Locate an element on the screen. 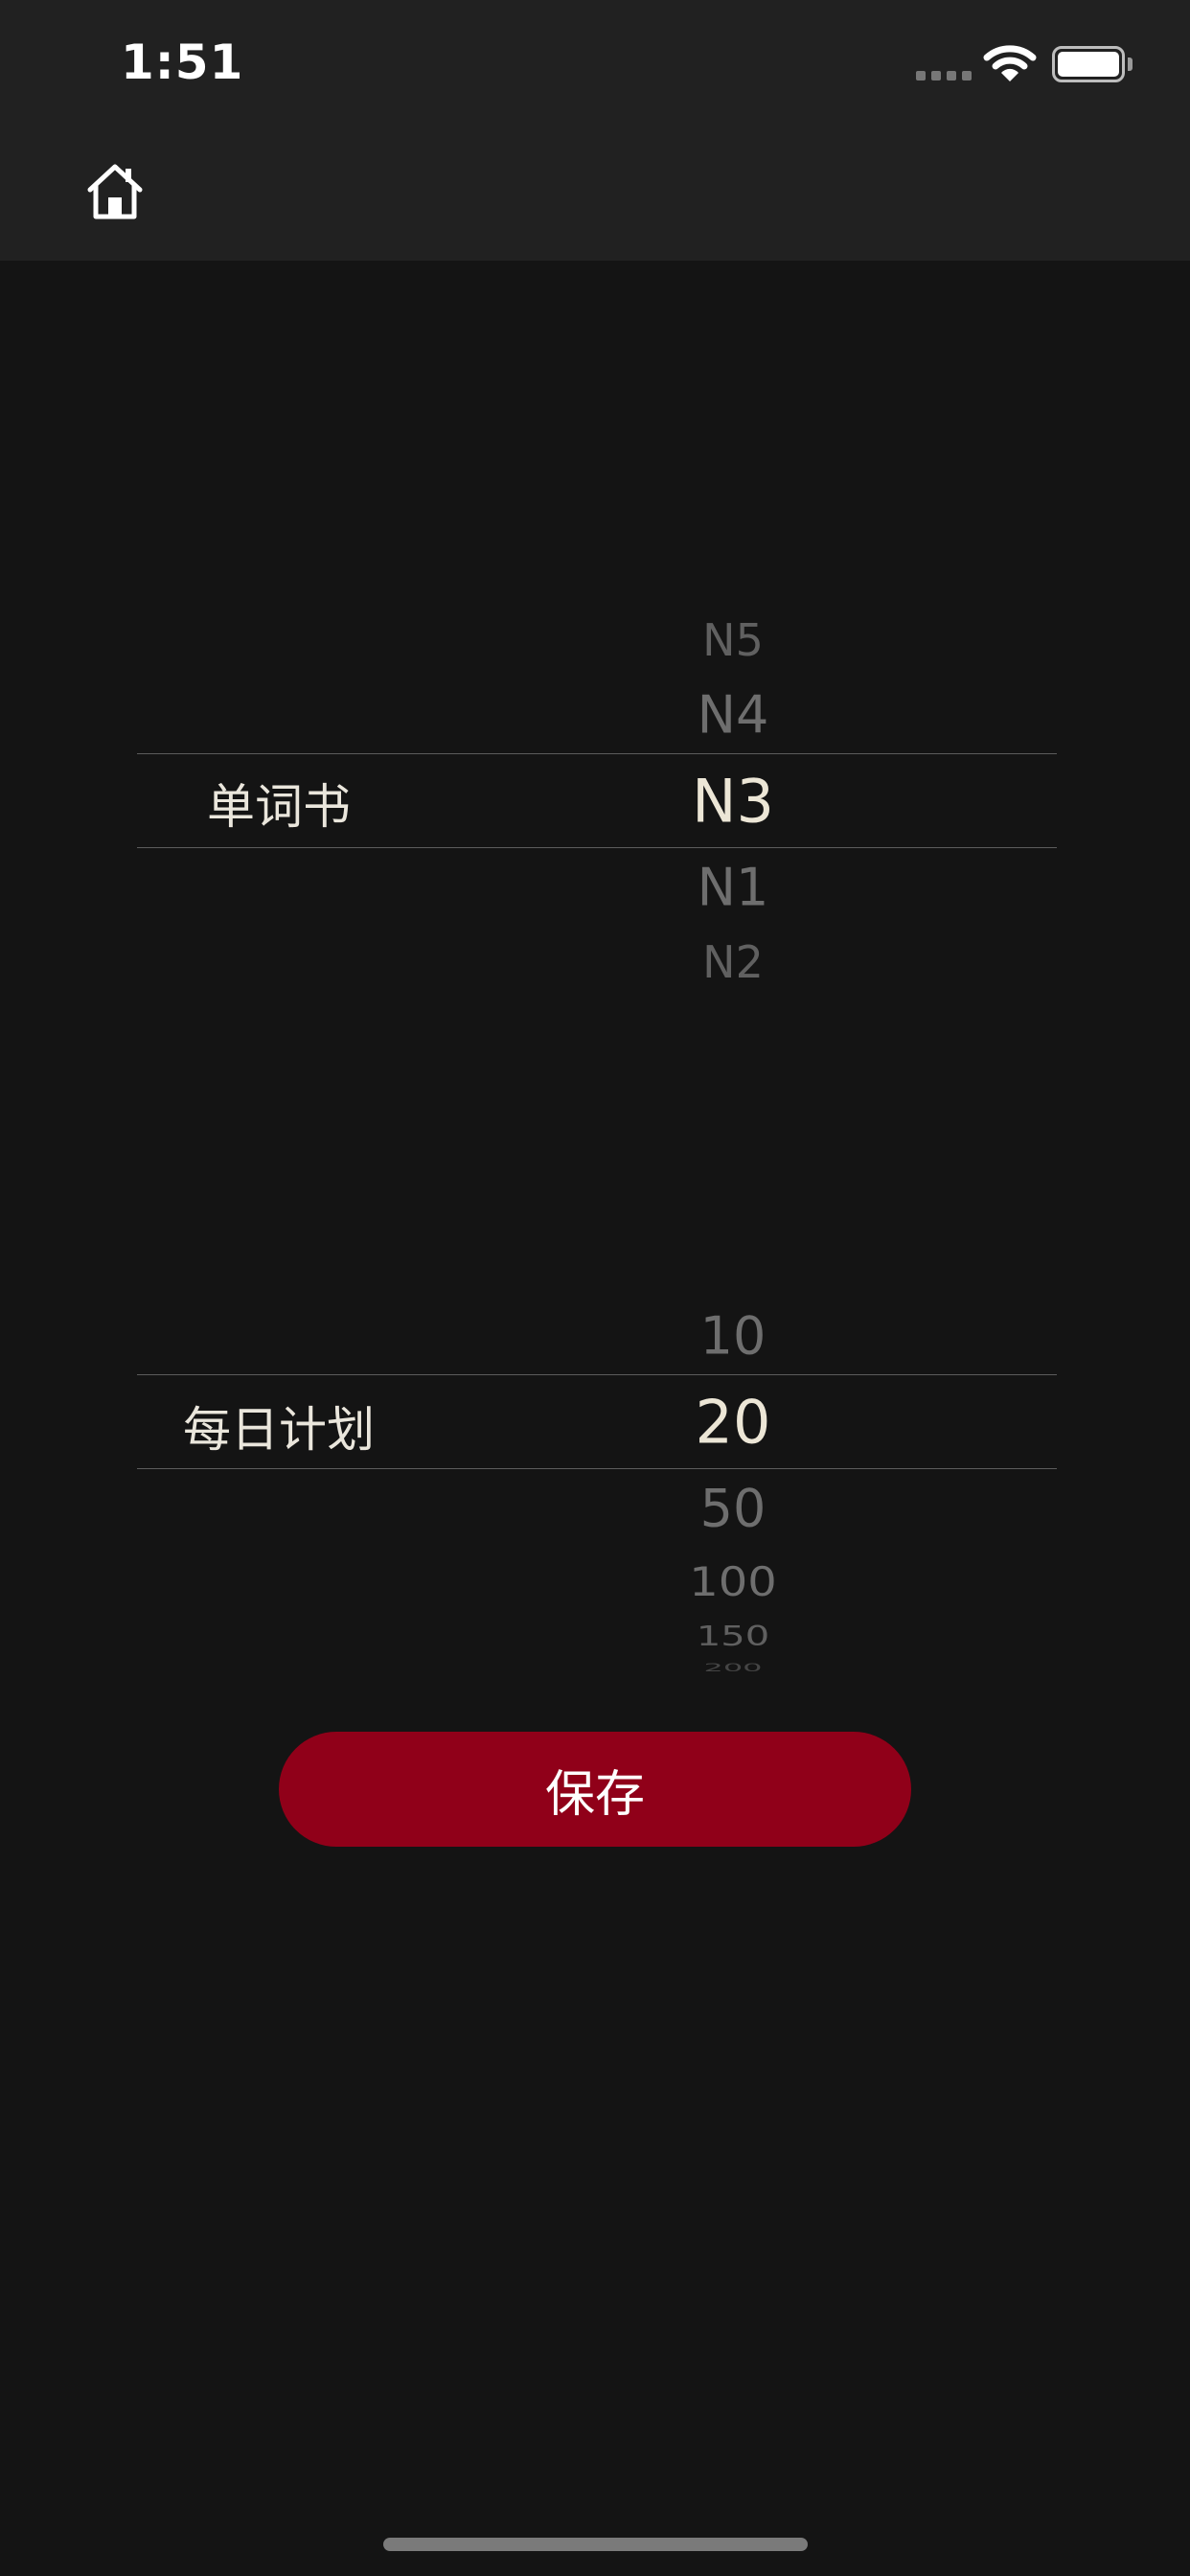  home-icon is located at coordinates (115, 191).